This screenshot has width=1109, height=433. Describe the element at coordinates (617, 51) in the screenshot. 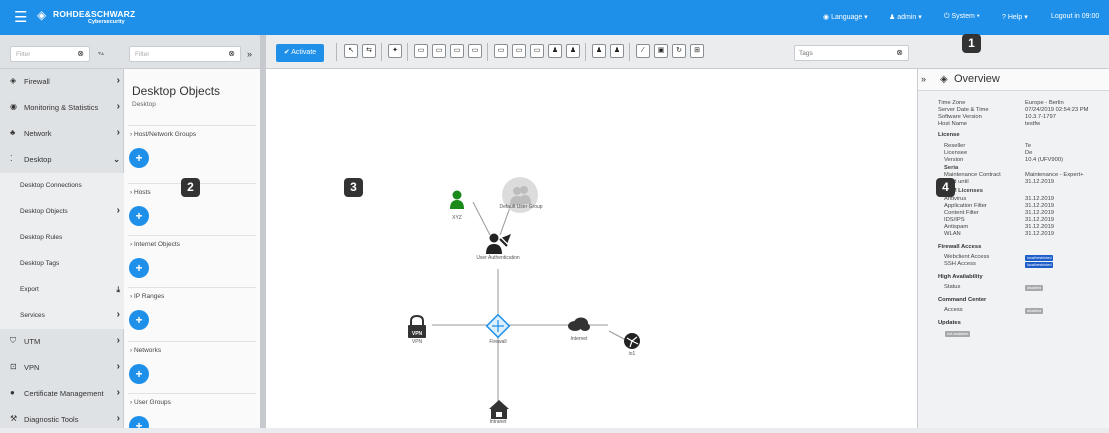

I see `user-group-icon: ♟` at that location.